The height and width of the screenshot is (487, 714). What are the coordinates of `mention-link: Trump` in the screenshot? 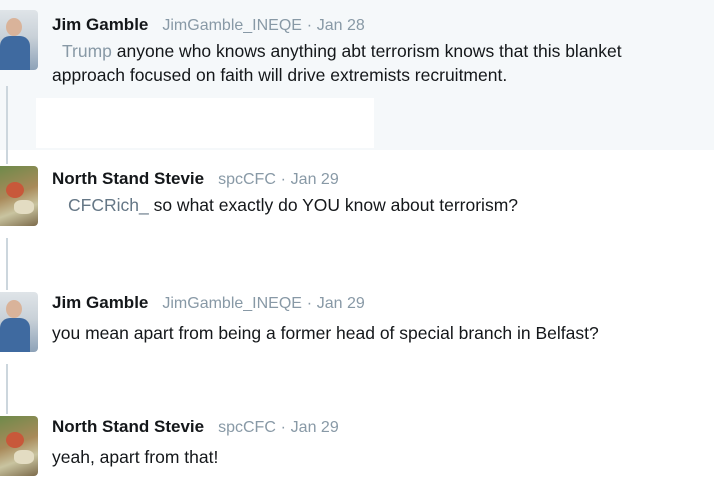 It's located at (87, 51).